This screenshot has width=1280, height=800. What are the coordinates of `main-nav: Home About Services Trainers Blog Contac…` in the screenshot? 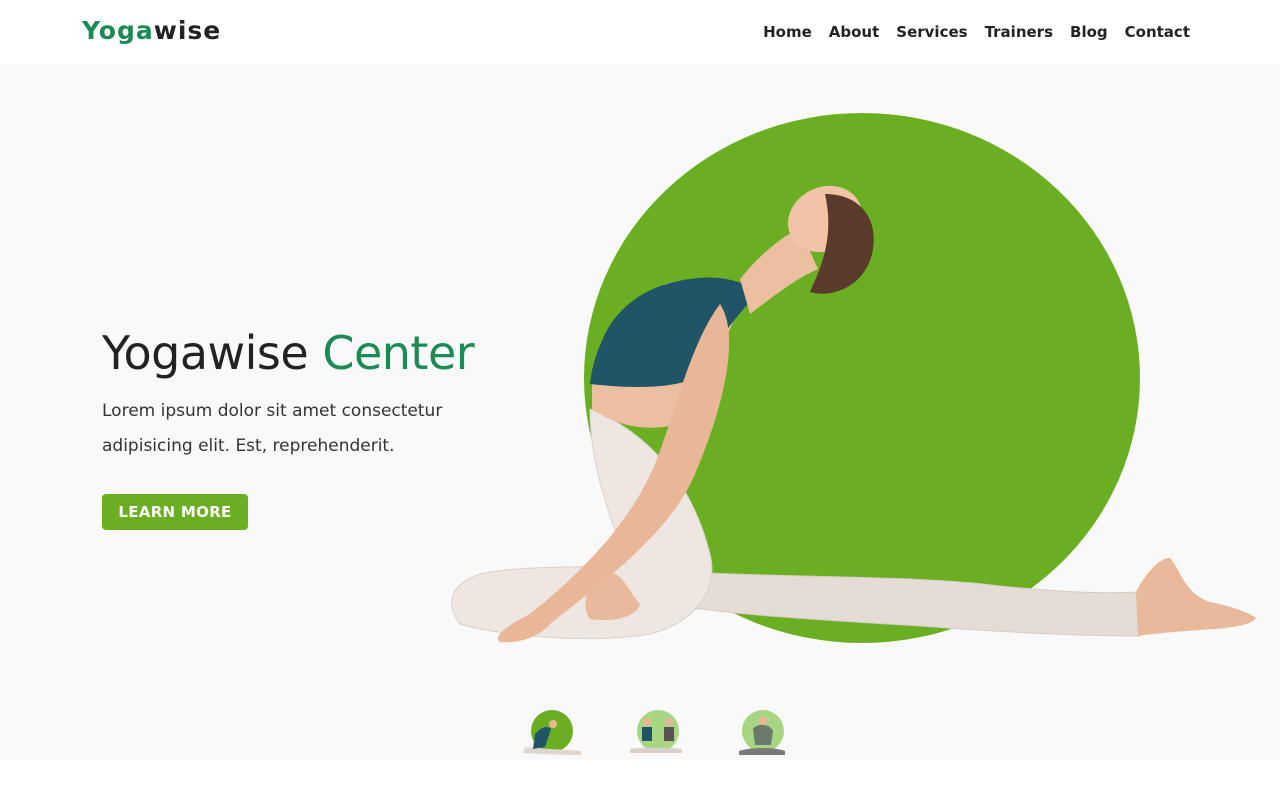 It's located at (976, 32).